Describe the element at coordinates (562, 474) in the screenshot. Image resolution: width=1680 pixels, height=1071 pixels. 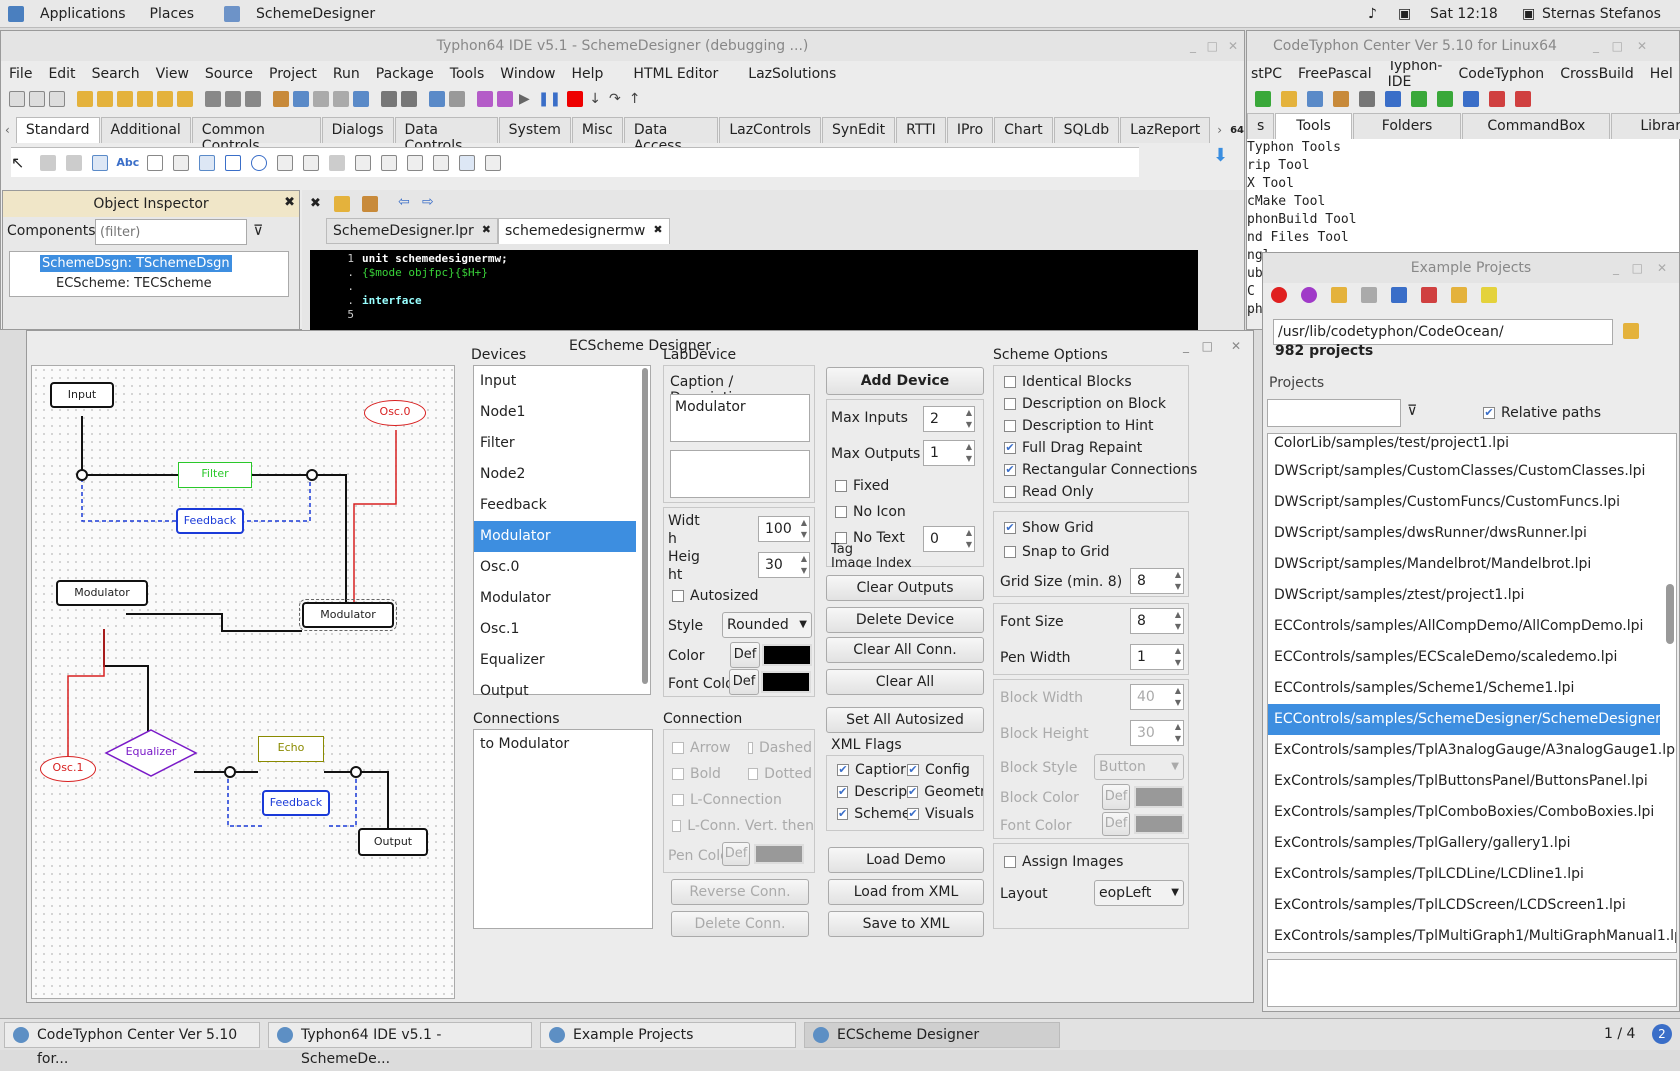
I see `device-item: Node2` at that location.